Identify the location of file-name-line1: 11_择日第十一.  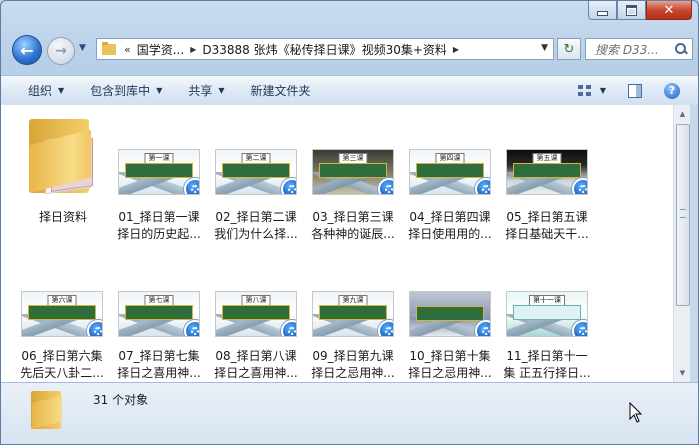
(547, 356).